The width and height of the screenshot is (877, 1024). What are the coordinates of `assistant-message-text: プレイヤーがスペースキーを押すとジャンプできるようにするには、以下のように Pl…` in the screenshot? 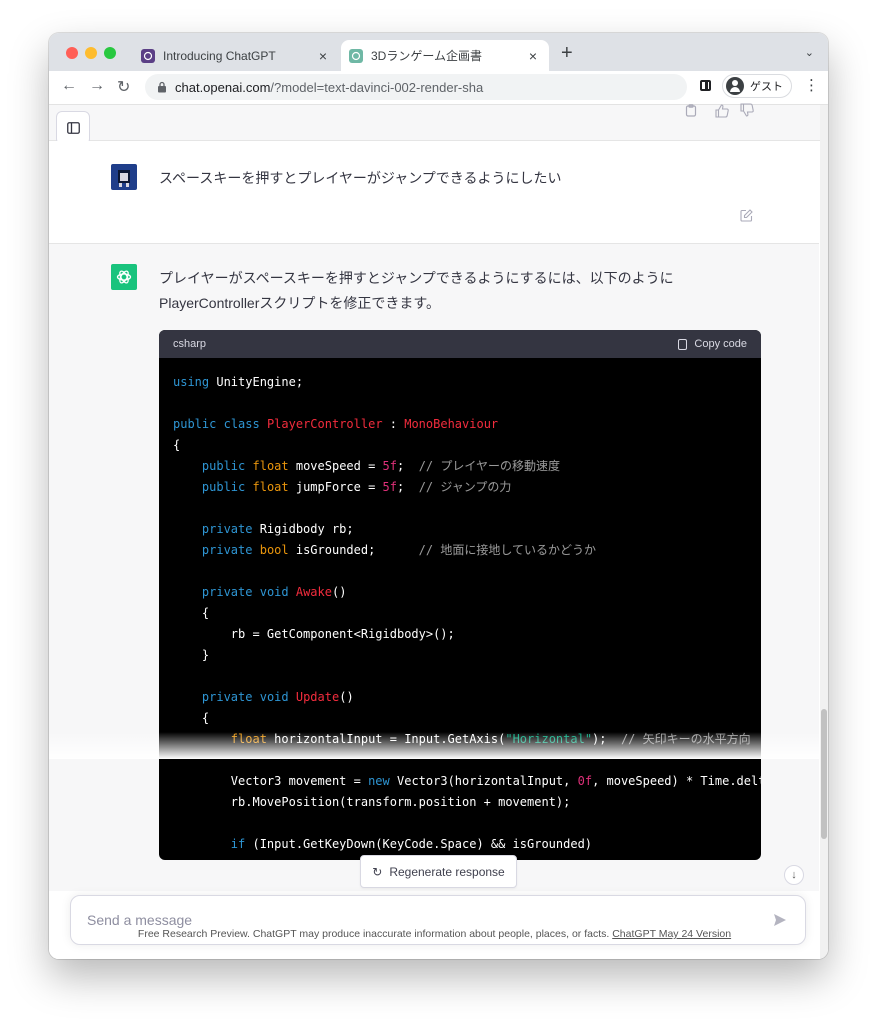 It's located at (439, 291).